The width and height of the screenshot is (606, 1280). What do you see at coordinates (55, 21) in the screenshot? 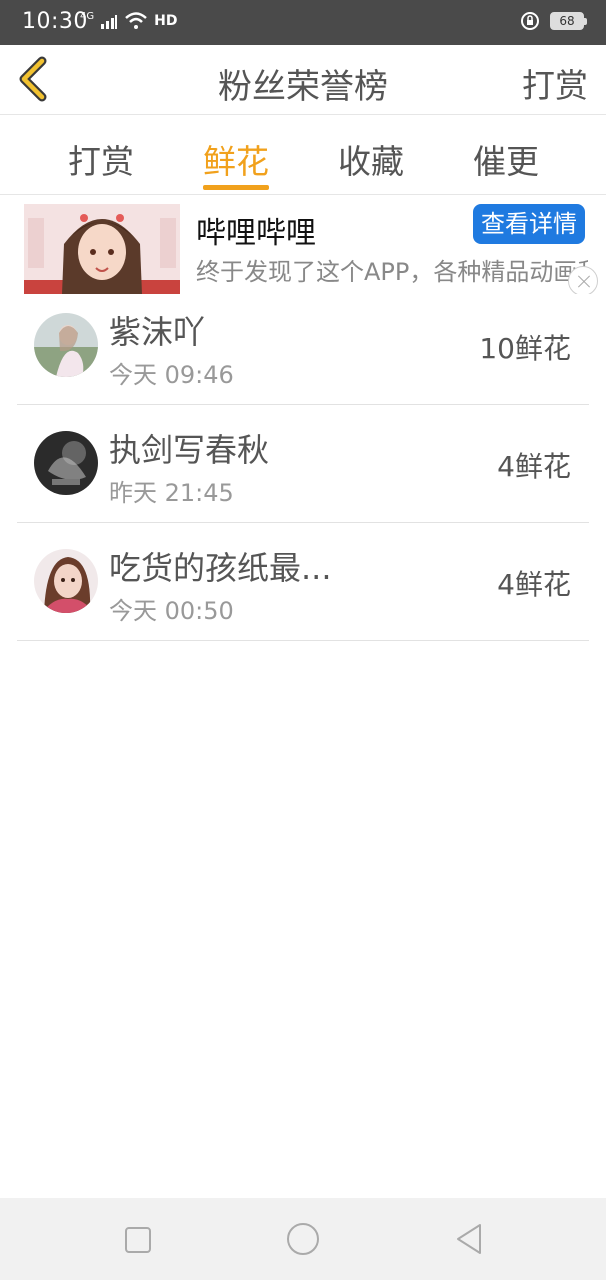
I see `status-time: 10:30` at bounding box center [55, 21].